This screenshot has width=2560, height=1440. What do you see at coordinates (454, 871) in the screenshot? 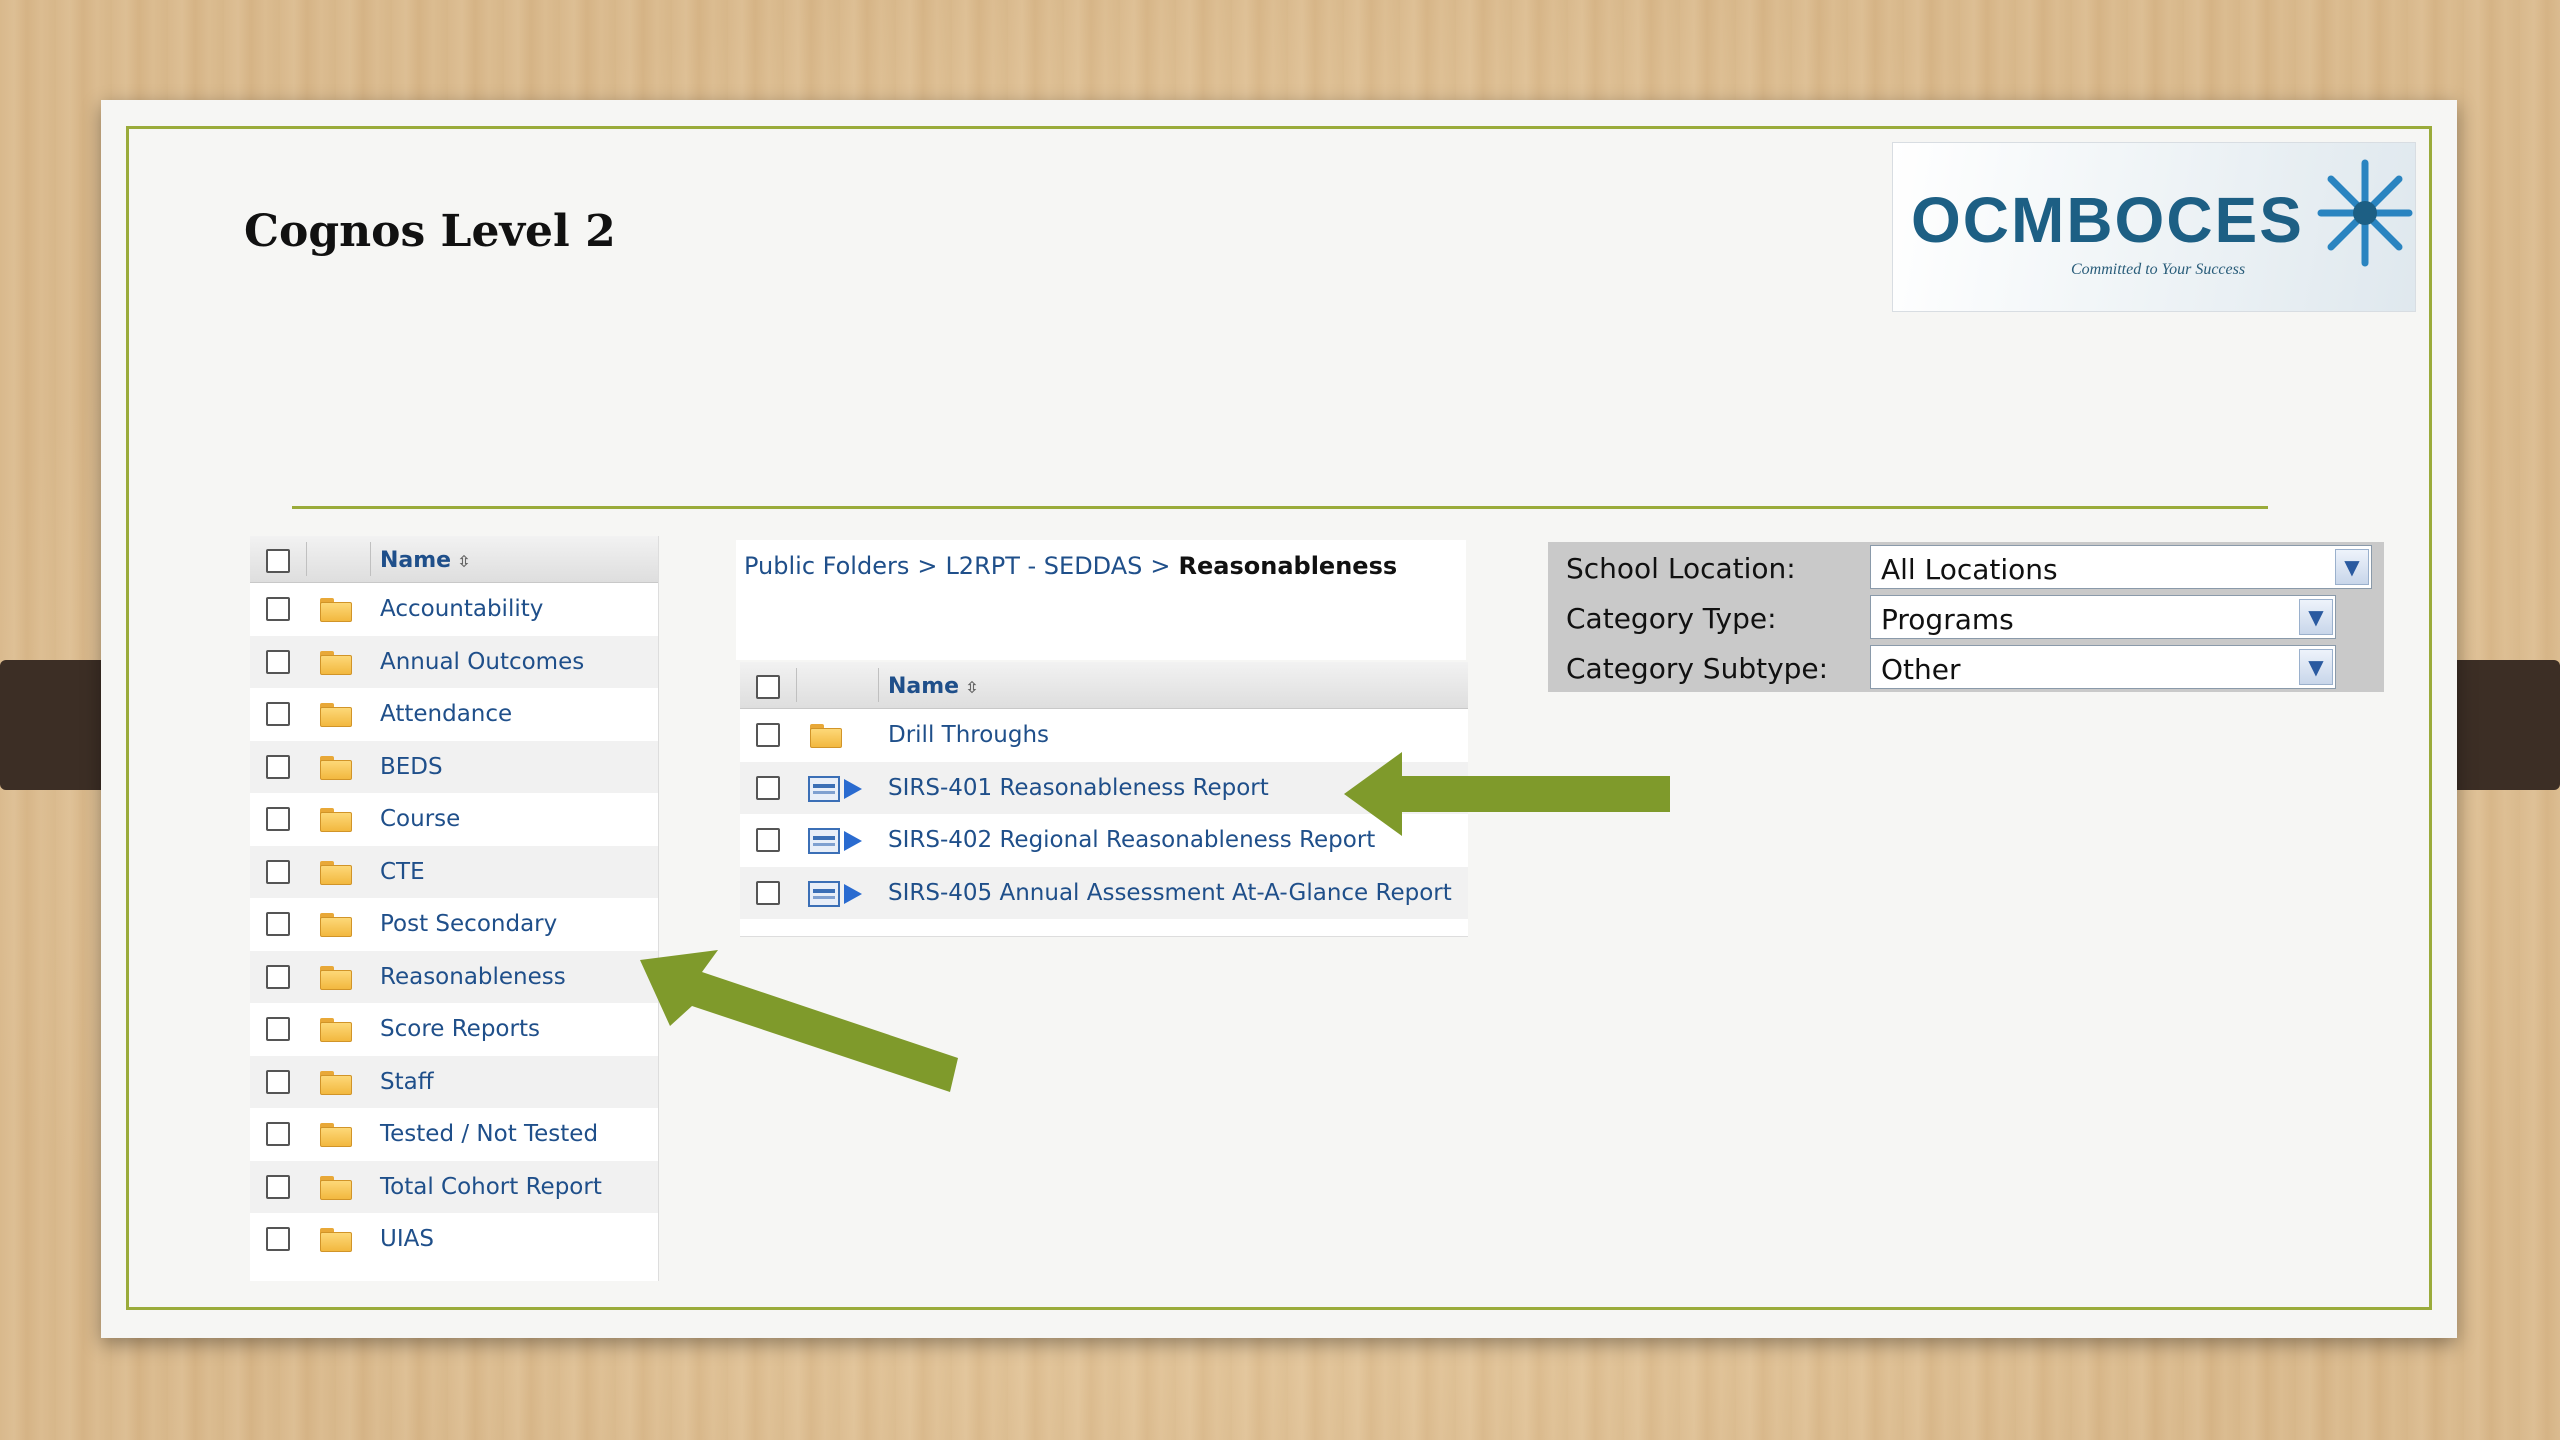
I see `list-item: CTE` at bounding box center [454, 871].